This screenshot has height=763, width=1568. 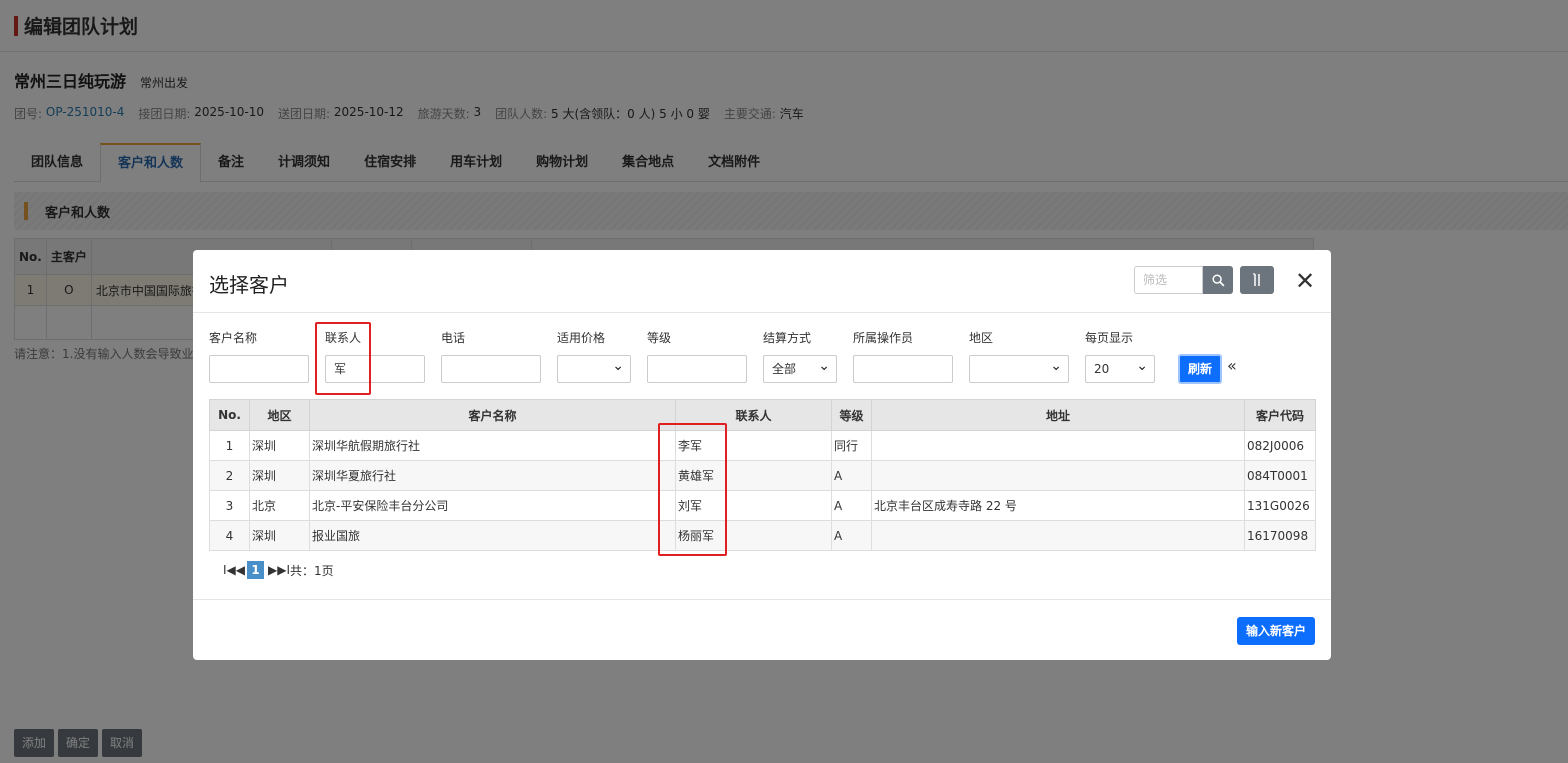 I want to click on row-code: 131G0026, so click(x=1280, y=505).